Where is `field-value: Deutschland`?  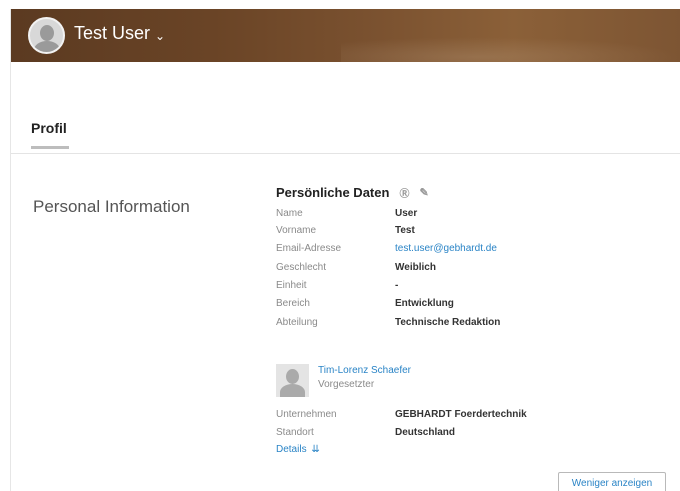
field-value: Deutschland is located at coordinates (425, 432).